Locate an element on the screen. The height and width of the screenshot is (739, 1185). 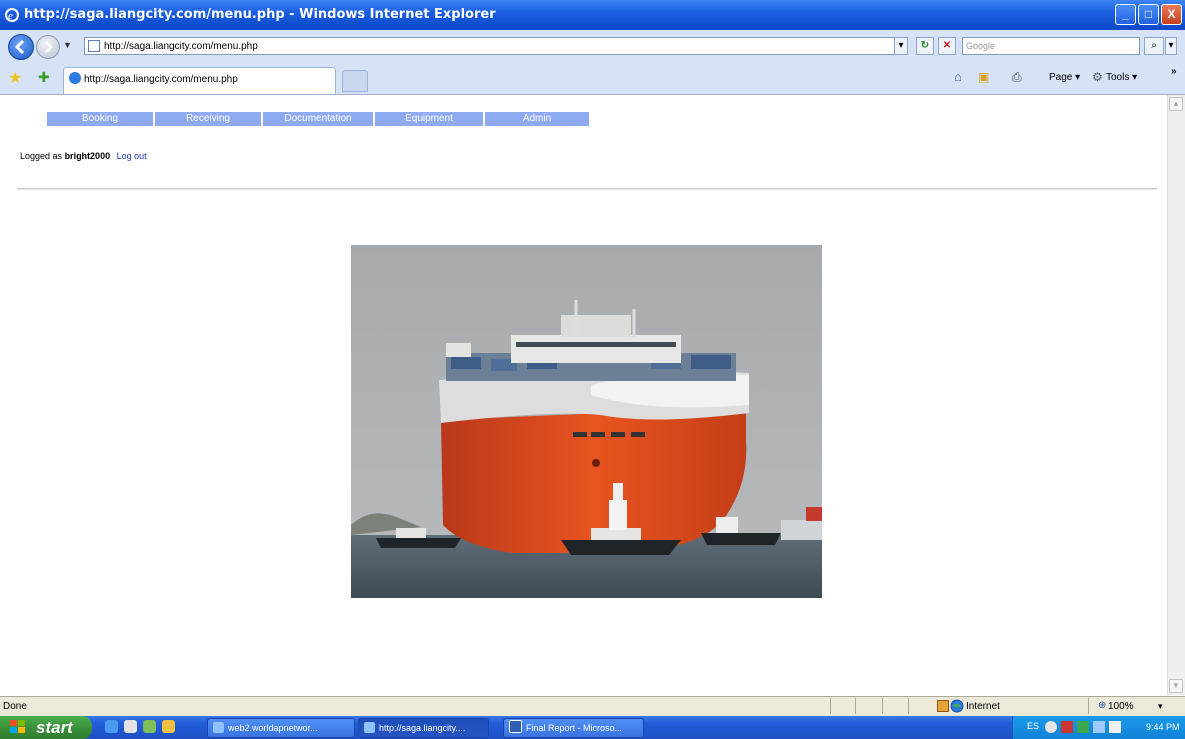
tools-menu-label: Tools is located at coordinates (1118, 77).